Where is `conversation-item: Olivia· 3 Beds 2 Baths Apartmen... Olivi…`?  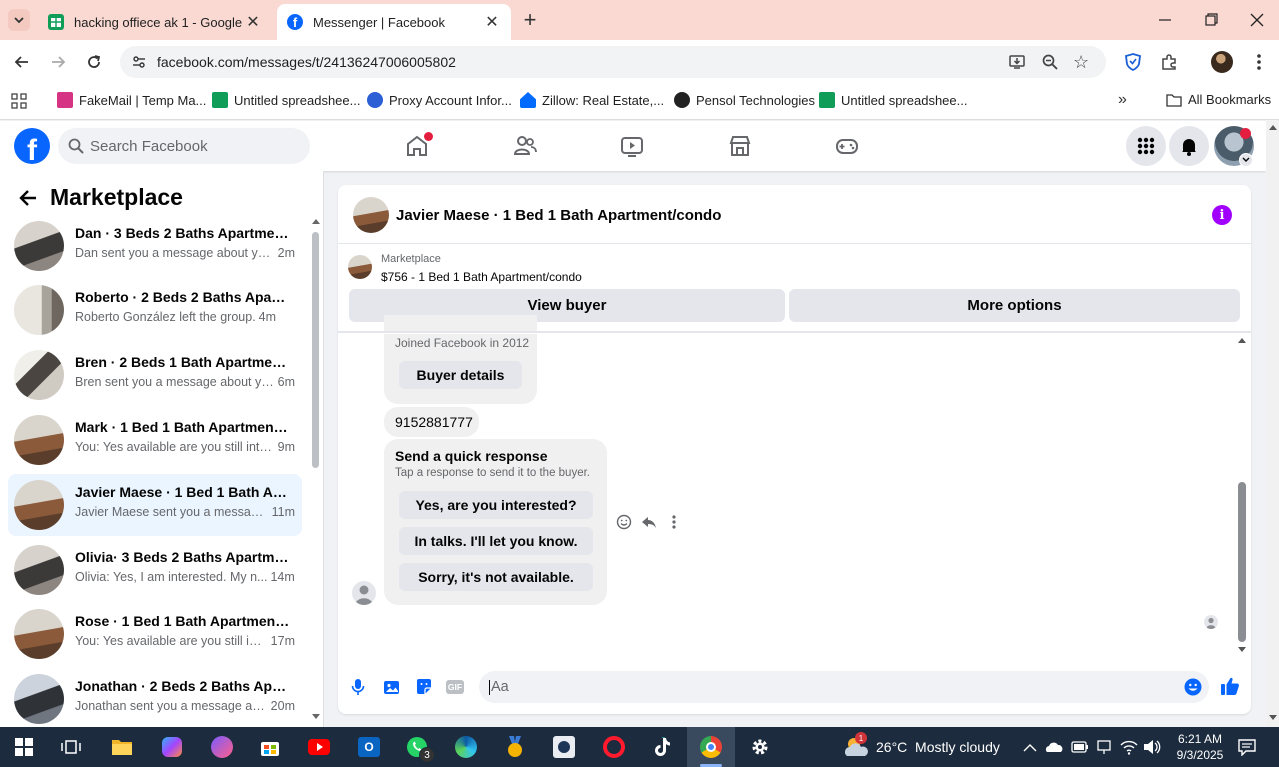
conversation-item: Olivia· 3 Beds 2 Baths Apartmen... Olivi… is located at coordinates (155, 570).